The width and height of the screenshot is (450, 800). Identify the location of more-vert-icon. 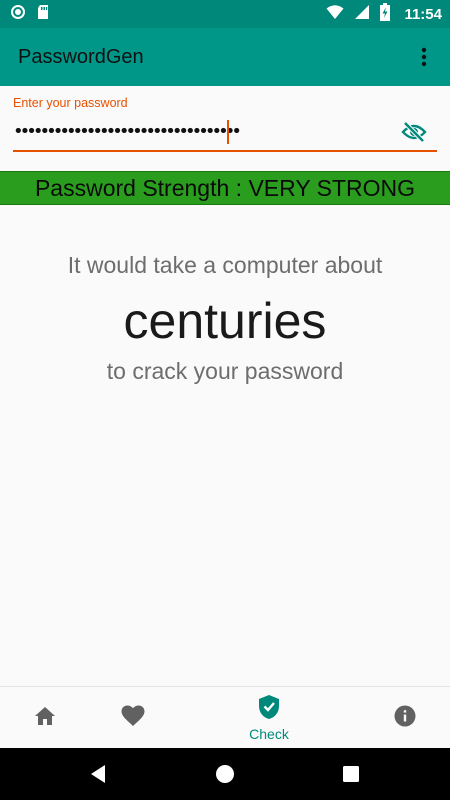
(424, 57).